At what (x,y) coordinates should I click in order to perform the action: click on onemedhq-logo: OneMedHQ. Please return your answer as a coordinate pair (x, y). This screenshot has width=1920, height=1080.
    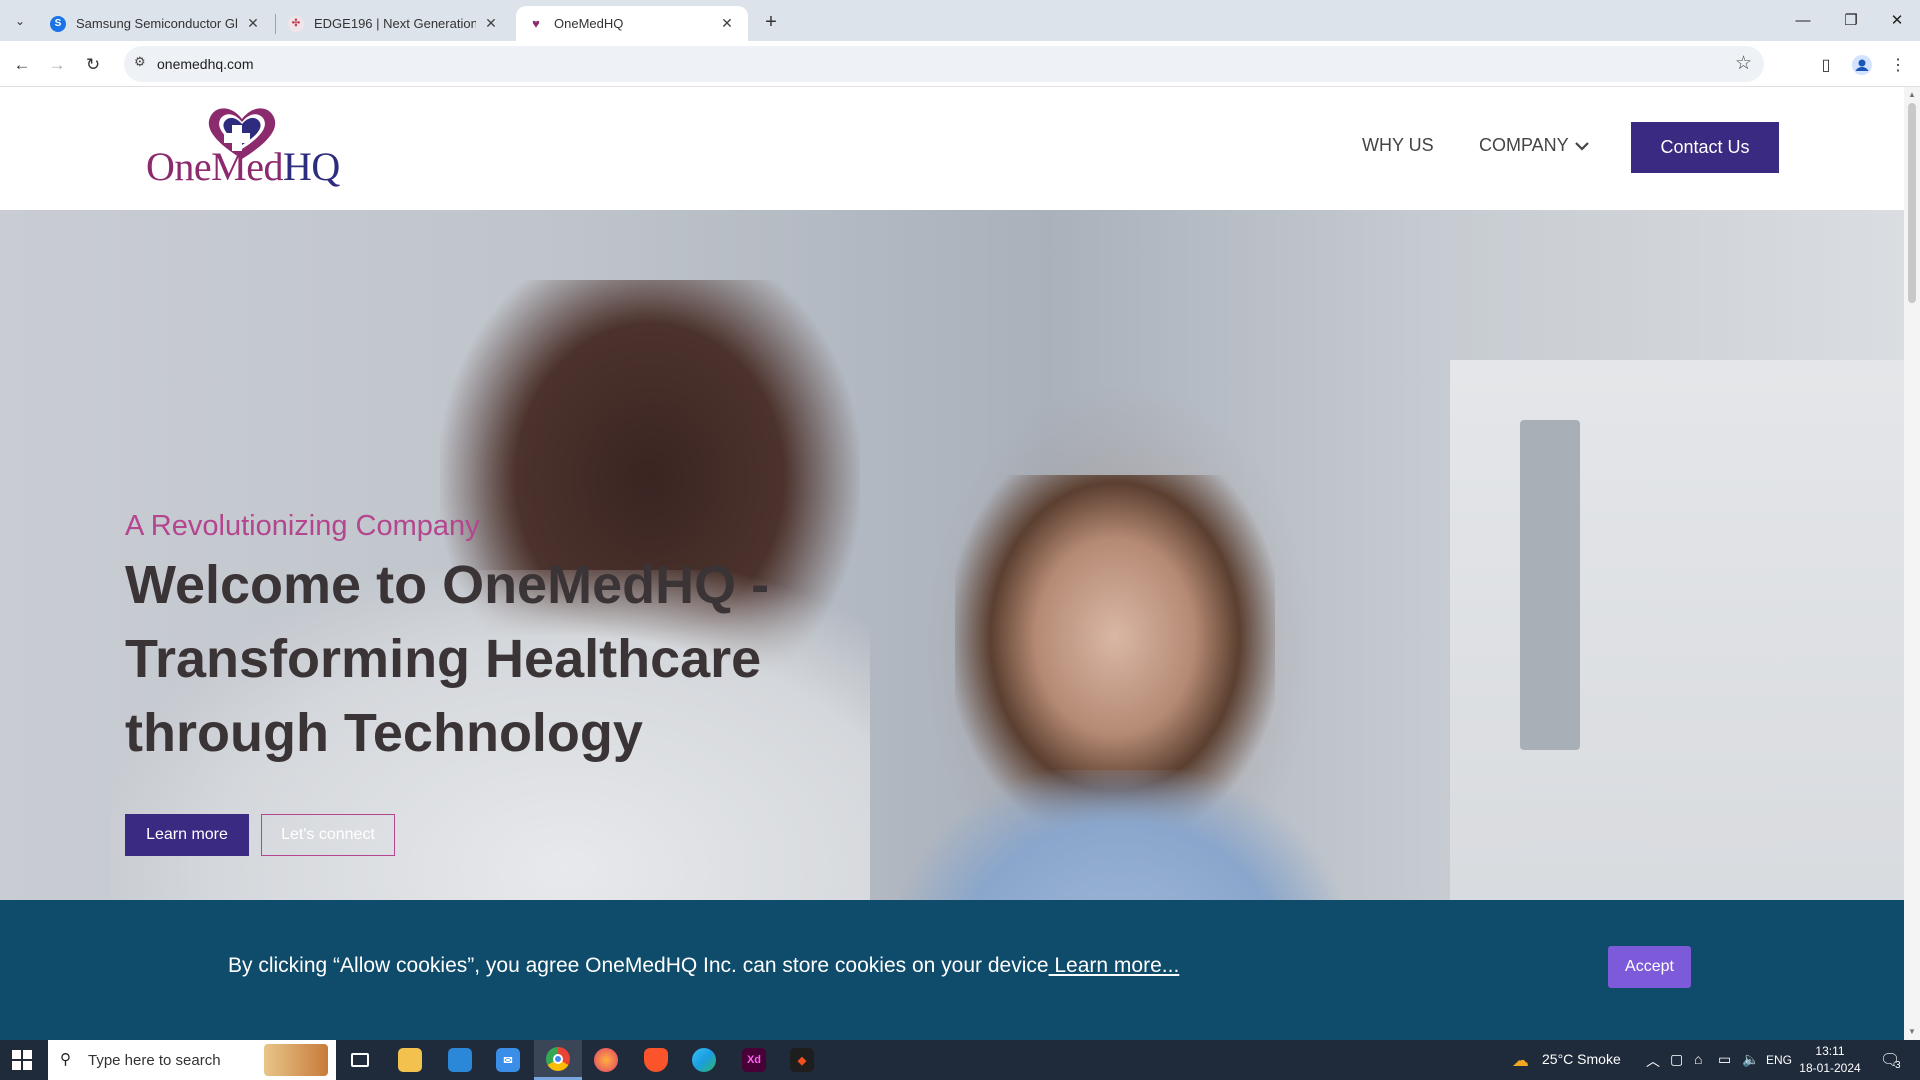
    Looking at the image, I should click on (243, 150).